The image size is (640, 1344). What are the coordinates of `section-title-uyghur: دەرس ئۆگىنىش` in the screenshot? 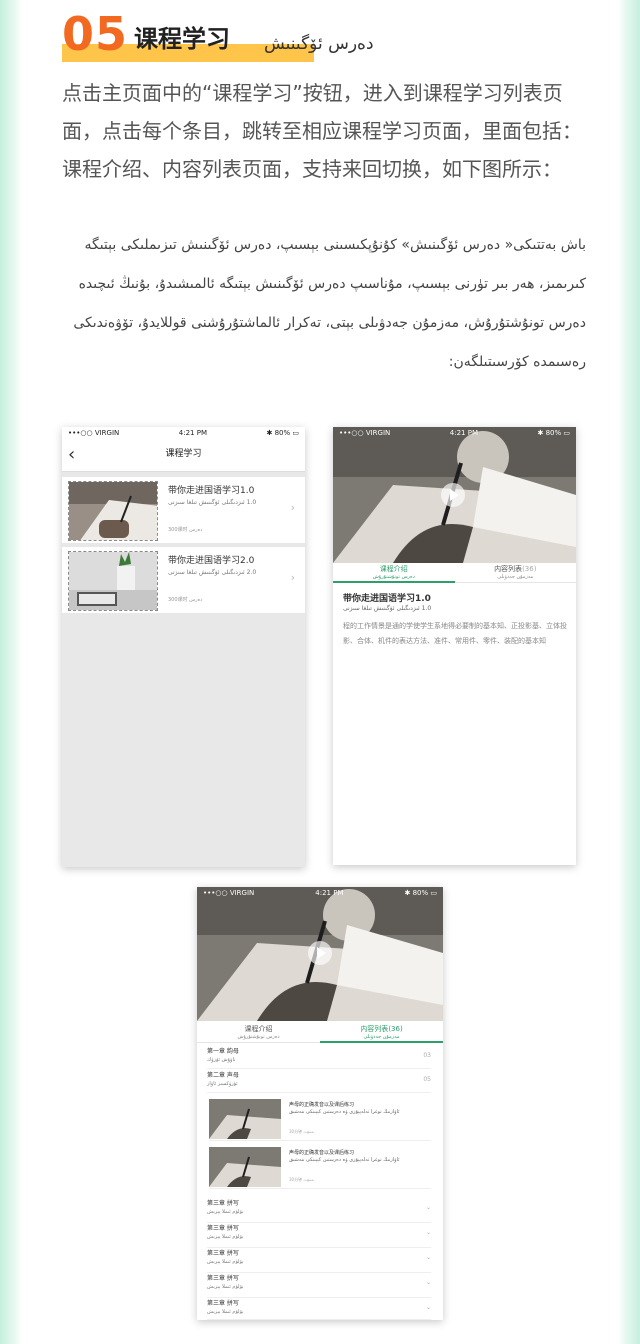 It's located at (319, 44).